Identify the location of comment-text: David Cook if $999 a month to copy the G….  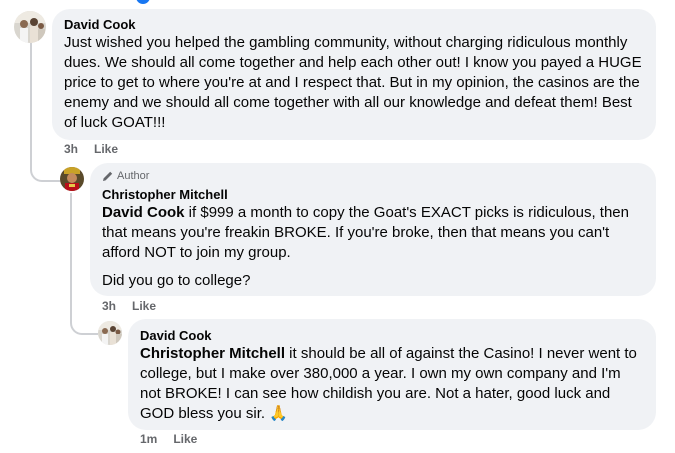
(373, 233).